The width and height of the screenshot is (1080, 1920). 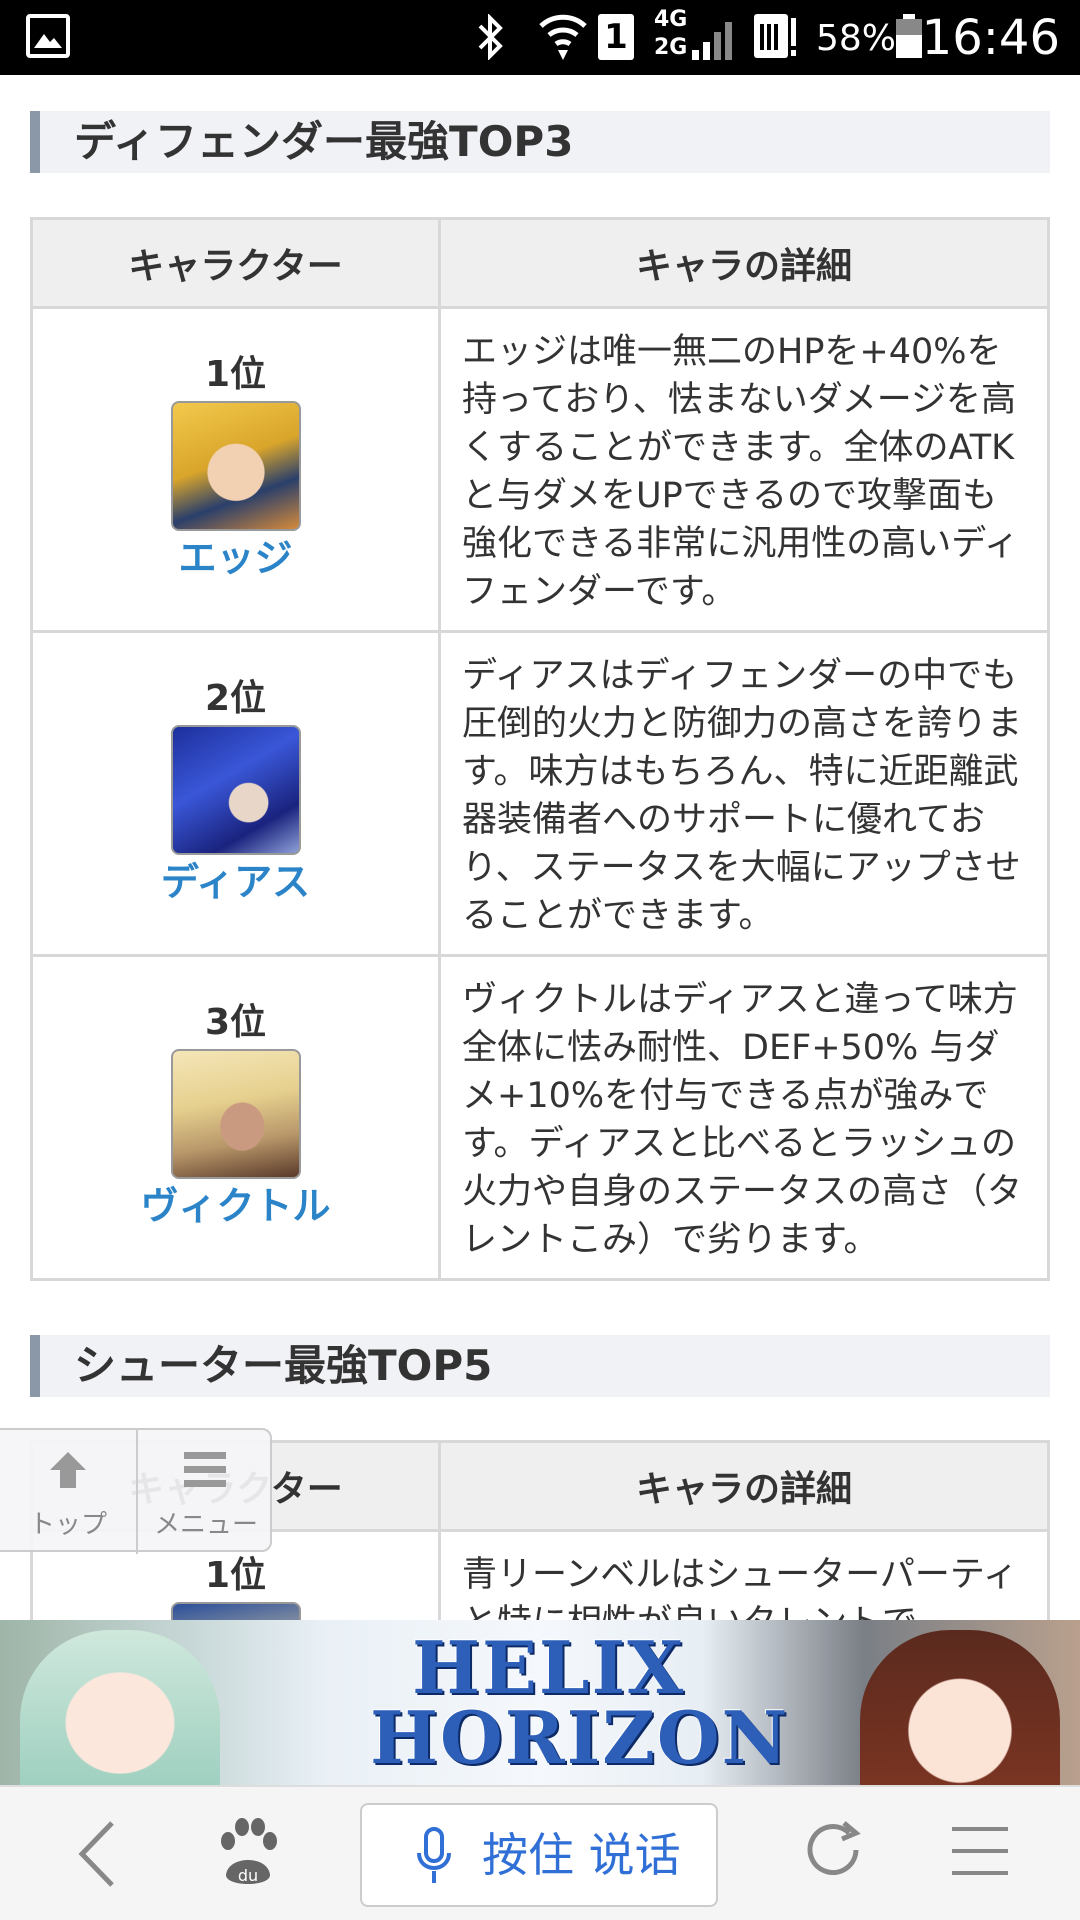 What do you see at coordinates (563, 37) in the screenshot?
I see `wifi-icon` at bounding box center [563, 37].